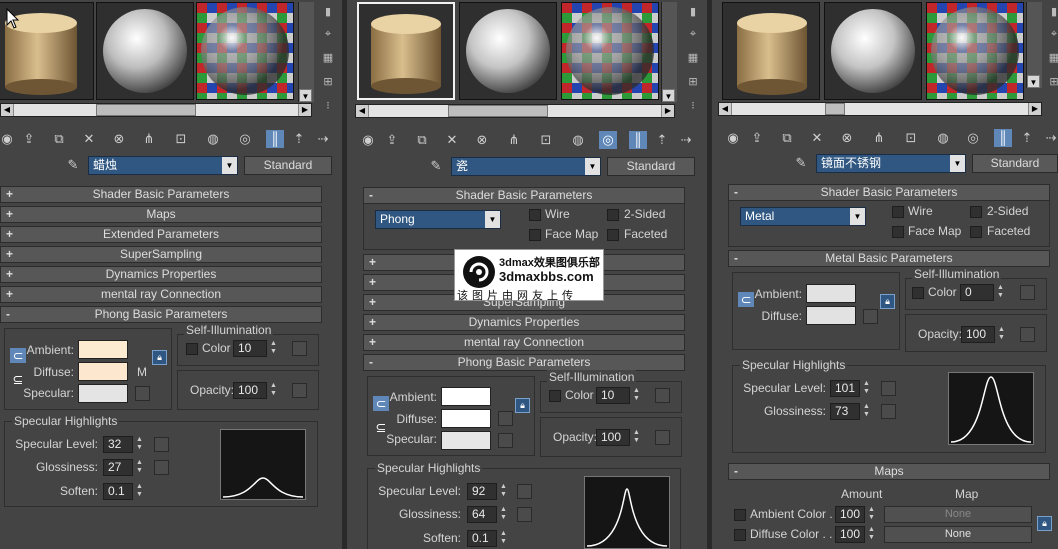 Image resolution: width=1058 pixels, height=549 pixels. Describe the element at coordinates (889, 258) in the screenshot. I see `rollout-metal-basic-parameters: - Metal Basic Parameters` at that location.